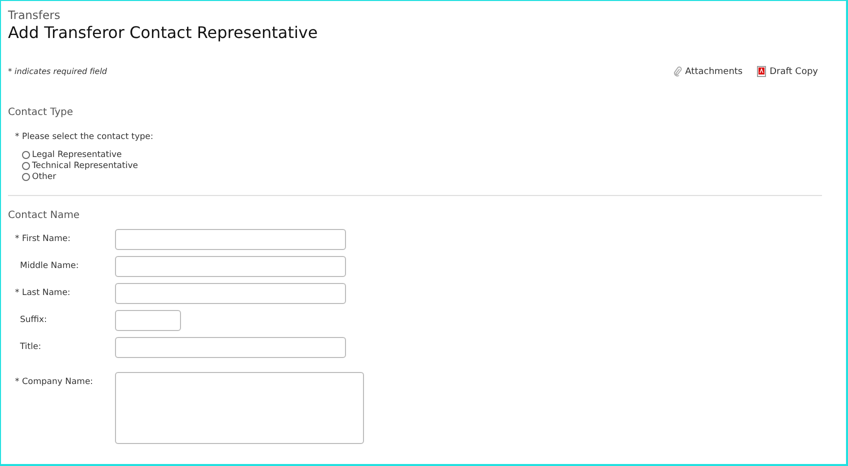 This screenshot has height=466, width=848. I want to click on pdf-icon, so click(761, 71).